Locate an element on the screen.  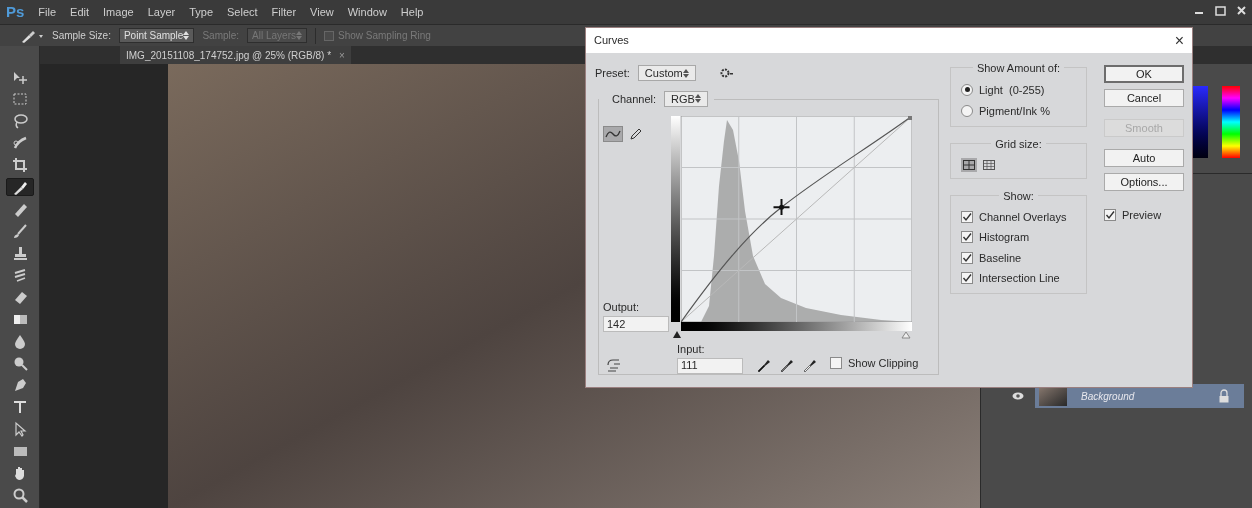
document-tab: IMG_20151108_174752.jpg @ 25% (RGB/8) * × is located at coordinates (235, 55).